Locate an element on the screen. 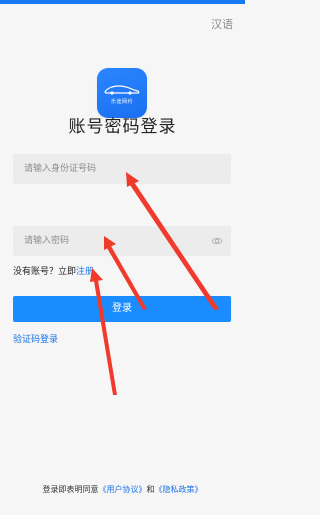 This screenshot has width=320, height=515. login-button: 登录 is located at coordinates (122, 309).